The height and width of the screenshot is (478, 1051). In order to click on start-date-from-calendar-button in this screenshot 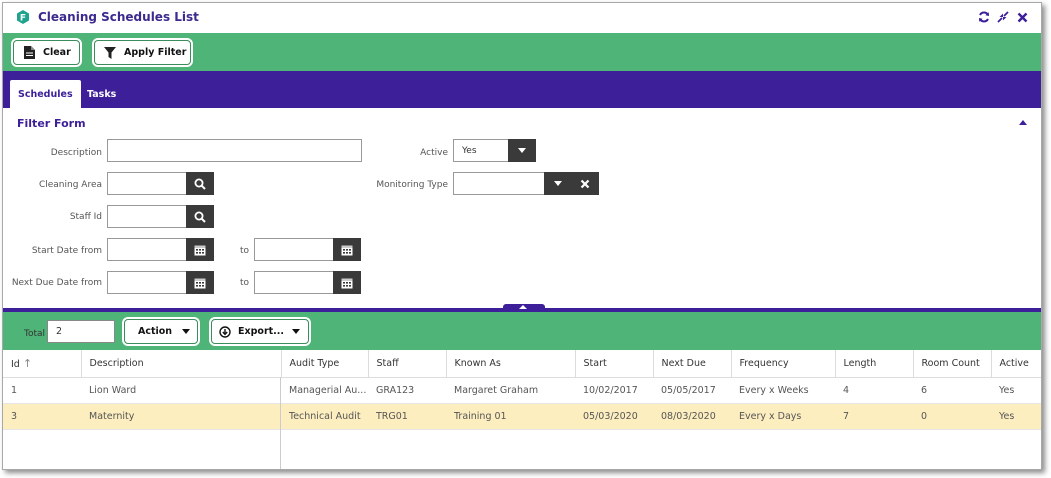, I will do `click(200, 249)`.